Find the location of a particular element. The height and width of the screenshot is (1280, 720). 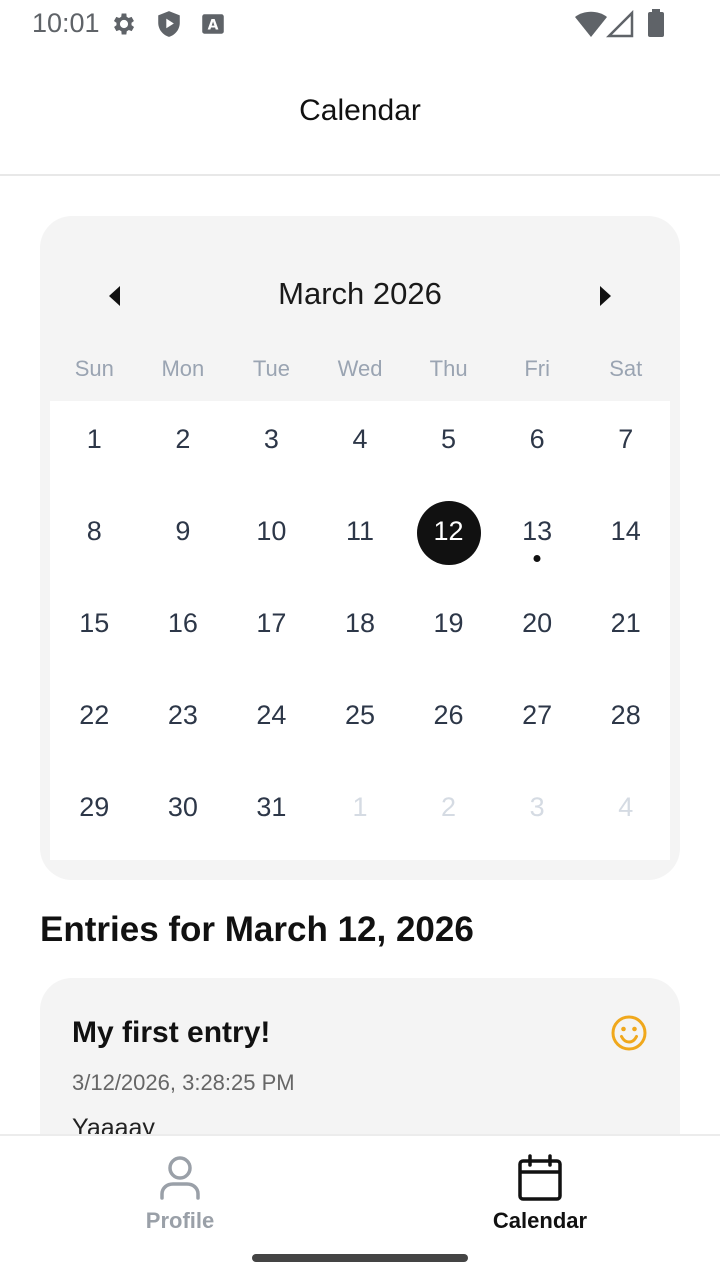

calendar-day: 29 is located at coordinates (94, 815).